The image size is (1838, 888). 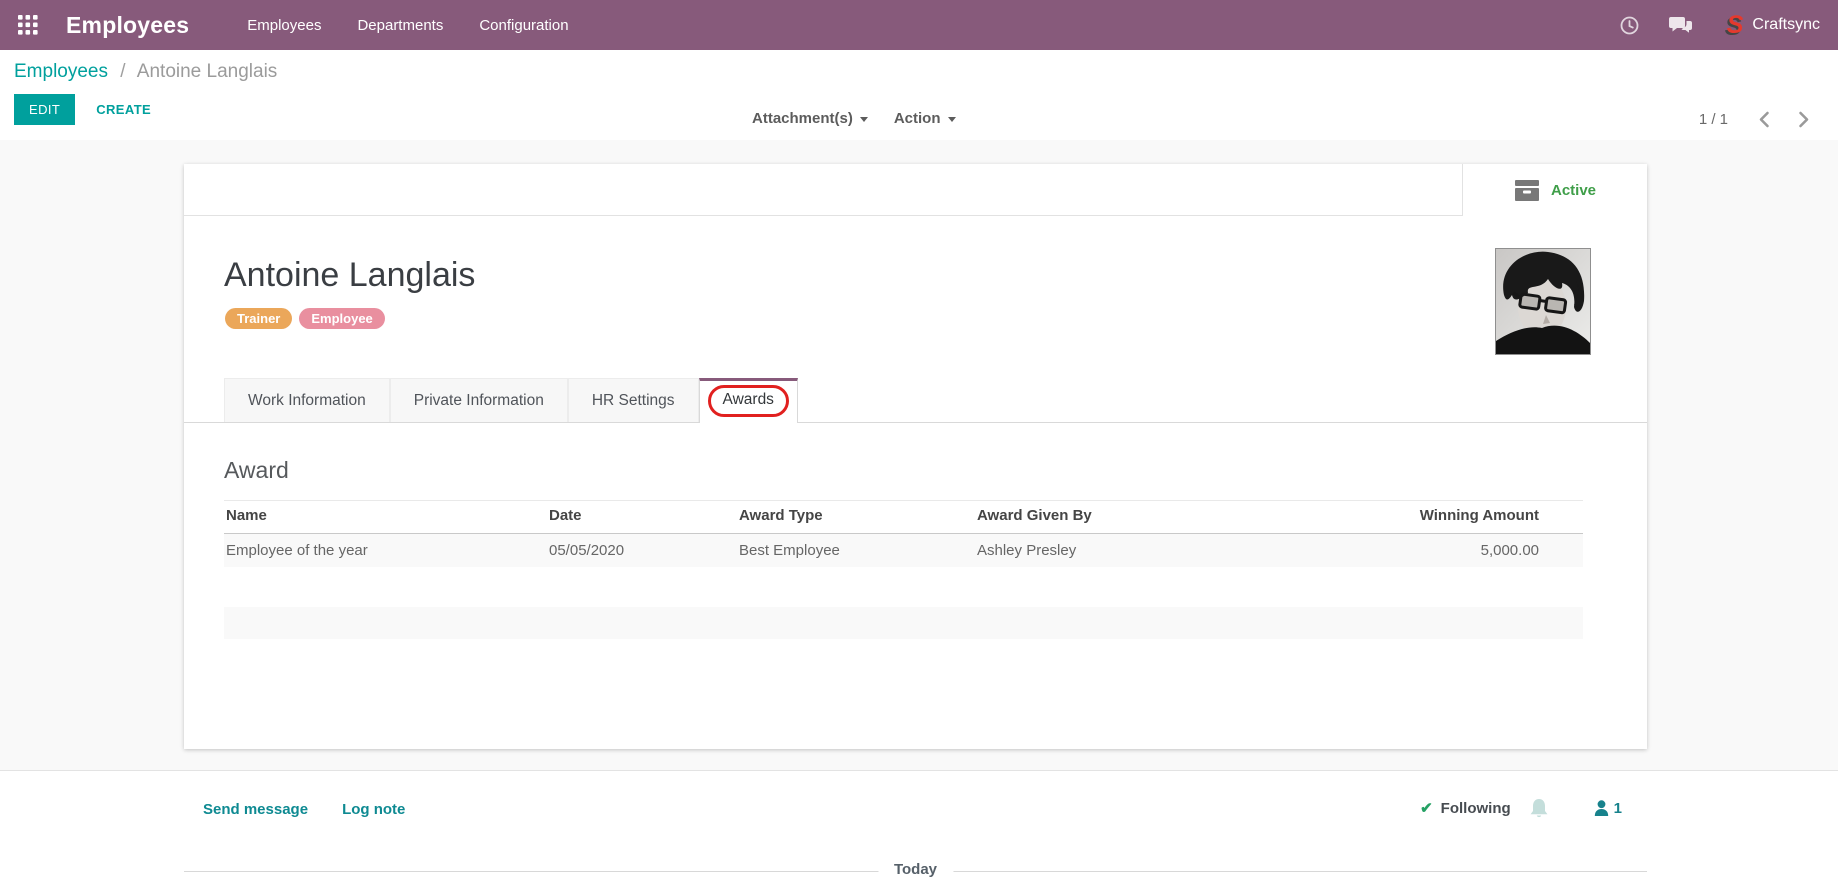 I want to click on active-stat-button: Active, so click(x=1554, y=190).